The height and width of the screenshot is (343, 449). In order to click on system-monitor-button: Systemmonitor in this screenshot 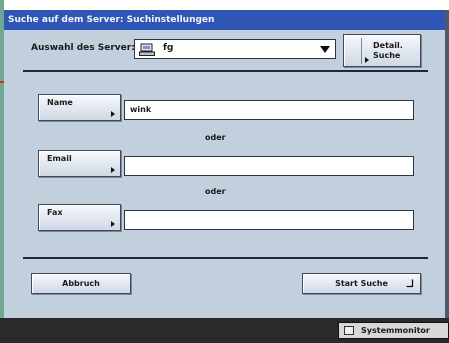, I will do `click(393, 330)`.